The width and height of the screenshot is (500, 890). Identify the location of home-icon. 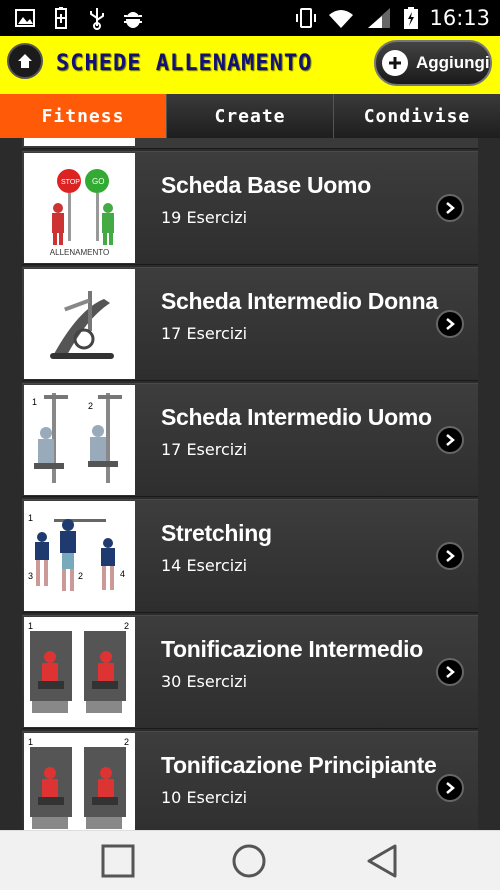
(25, 61).